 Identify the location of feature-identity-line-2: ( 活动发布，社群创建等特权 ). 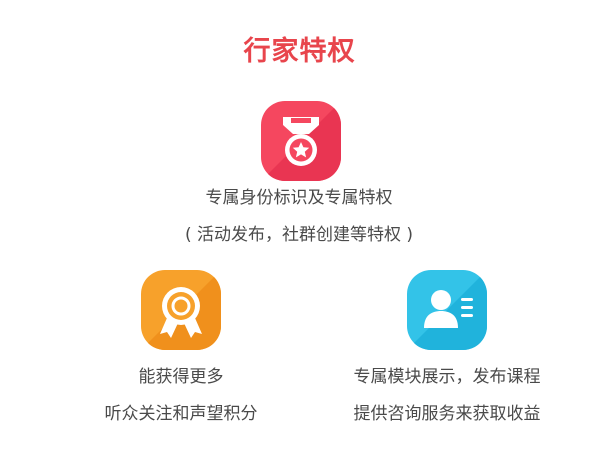
(299, 235).